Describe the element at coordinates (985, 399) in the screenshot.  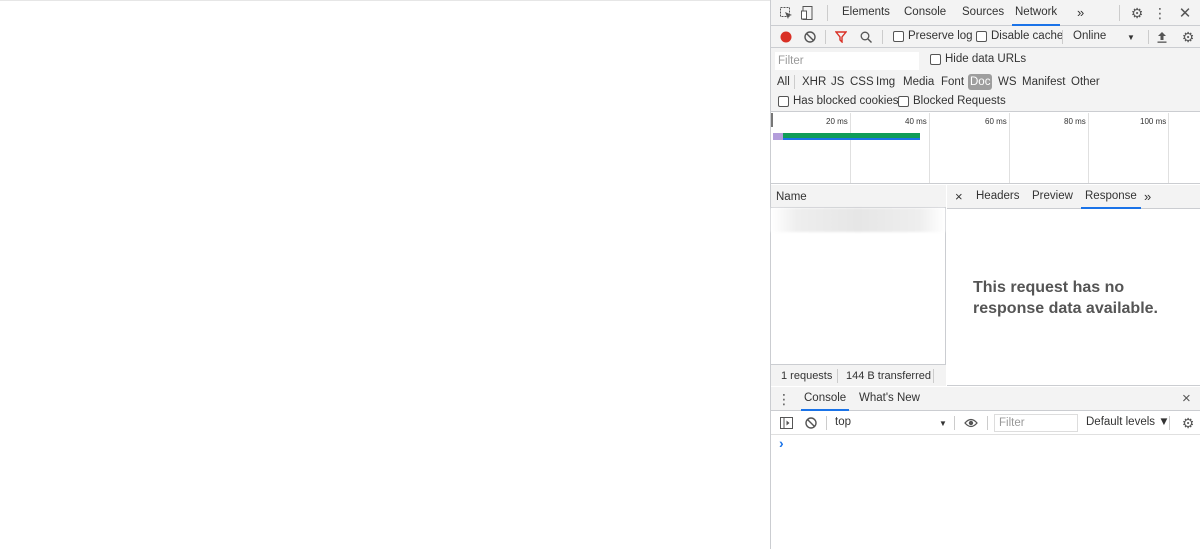
I see `drawer-tabbar: ⋮ Console What's New ×` at that location.